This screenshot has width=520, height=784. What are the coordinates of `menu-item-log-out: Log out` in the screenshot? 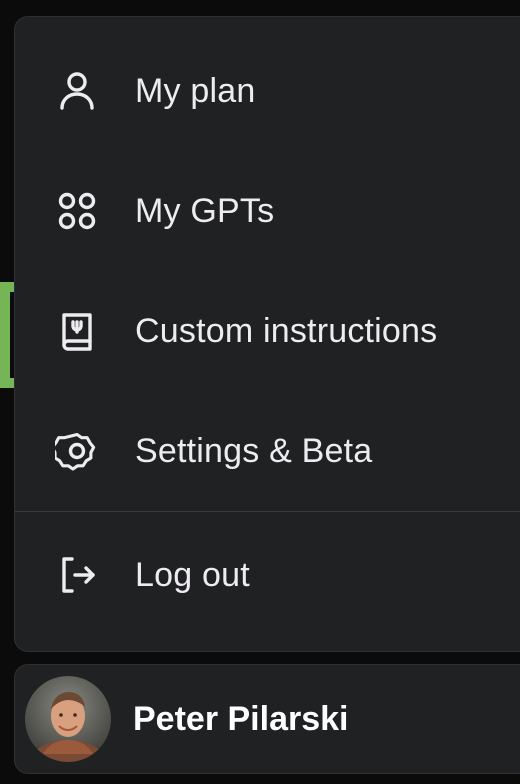 It's located at (267, 575).